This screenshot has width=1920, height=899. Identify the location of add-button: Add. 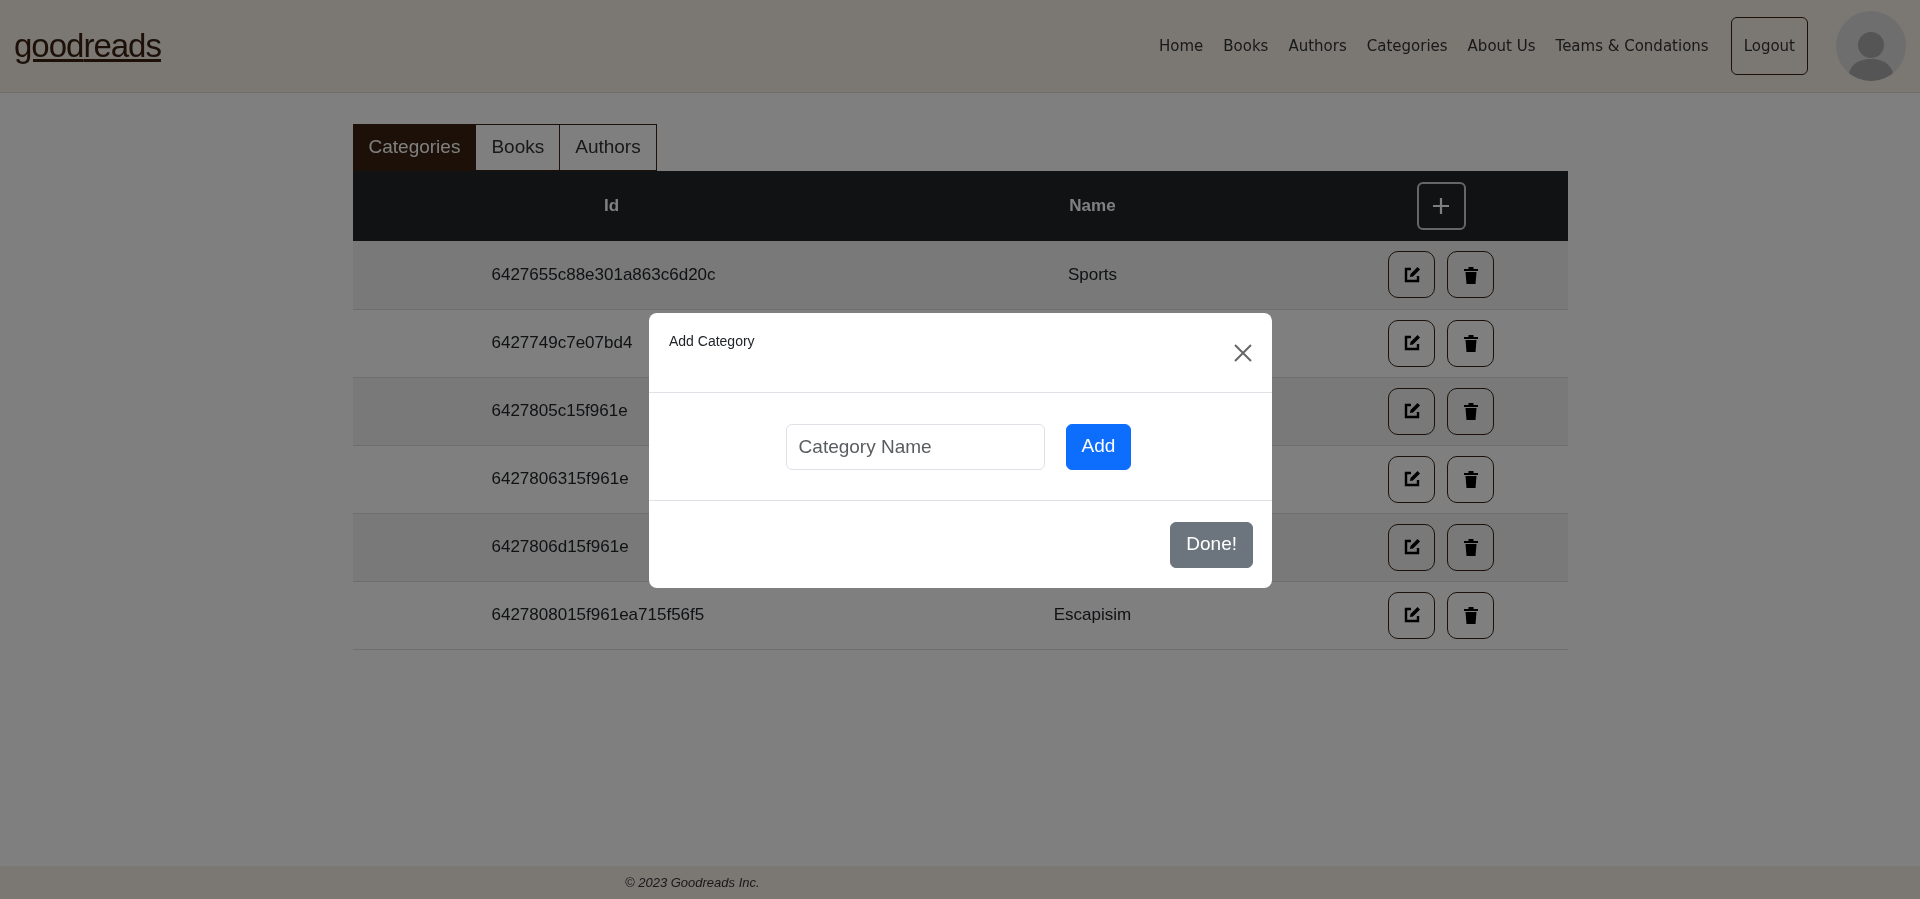
(1098, 446).